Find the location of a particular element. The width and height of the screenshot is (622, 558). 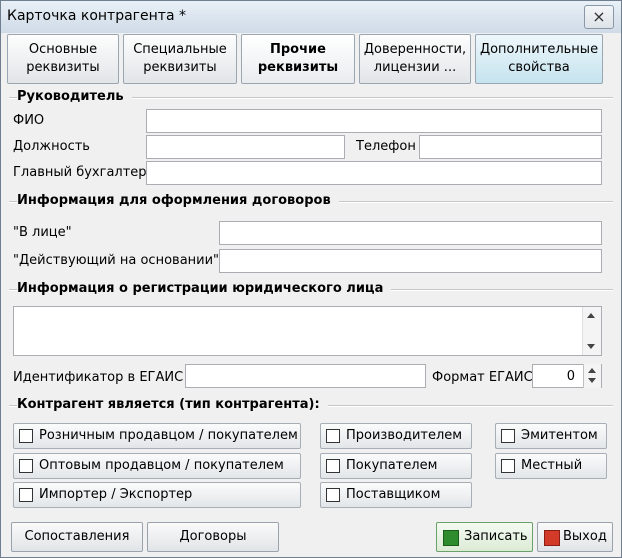

buyer-checkbox: Покупателем is located at coordinates (396, 466).